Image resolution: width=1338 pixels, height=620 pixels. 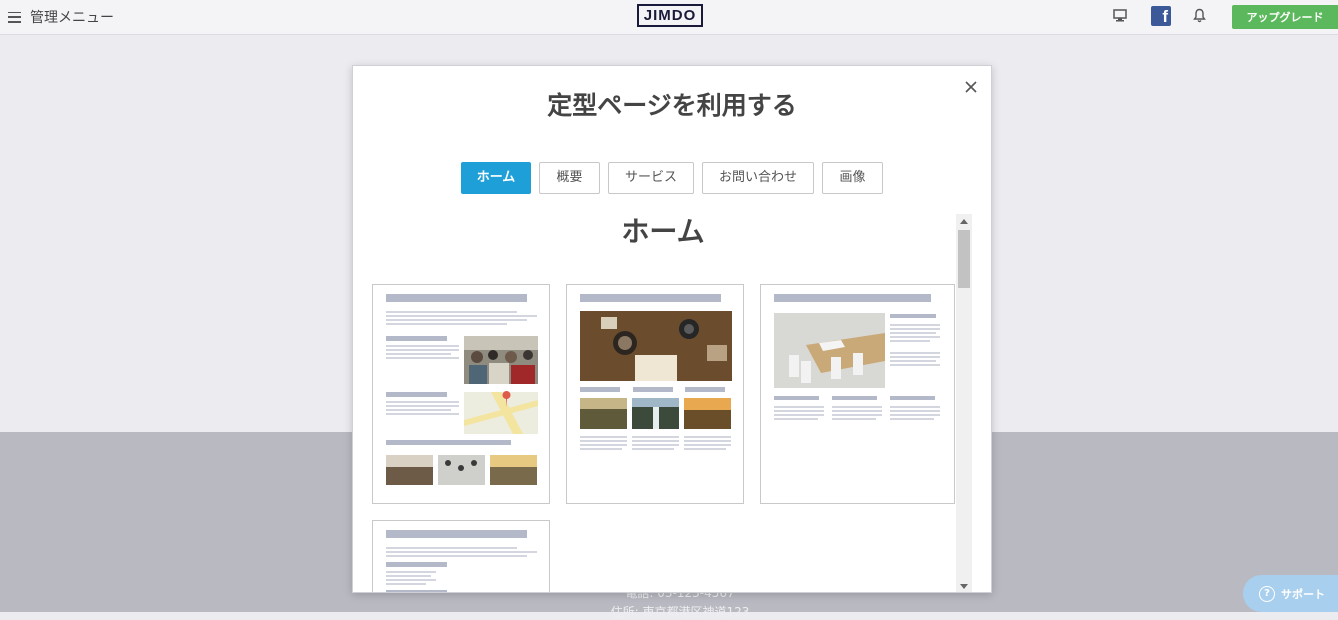 I want to click on tab-contact: お問い合わせ, so click(x=758, y=178).